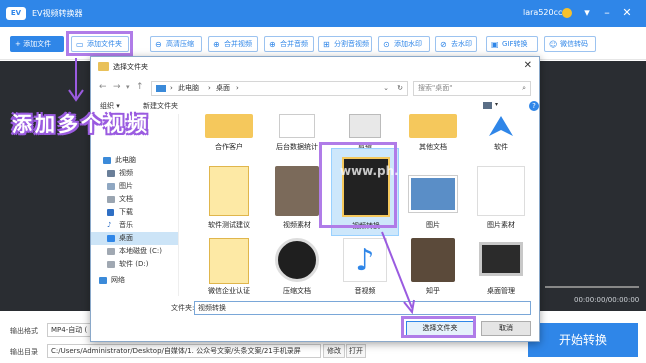 The height and width of the screenshot is (363, 646). What do you see at coordinates (134, 264) in the screenshot?
I see `nav-item-drive-d: 软件 (D:)` at bounding box center [134, 264].